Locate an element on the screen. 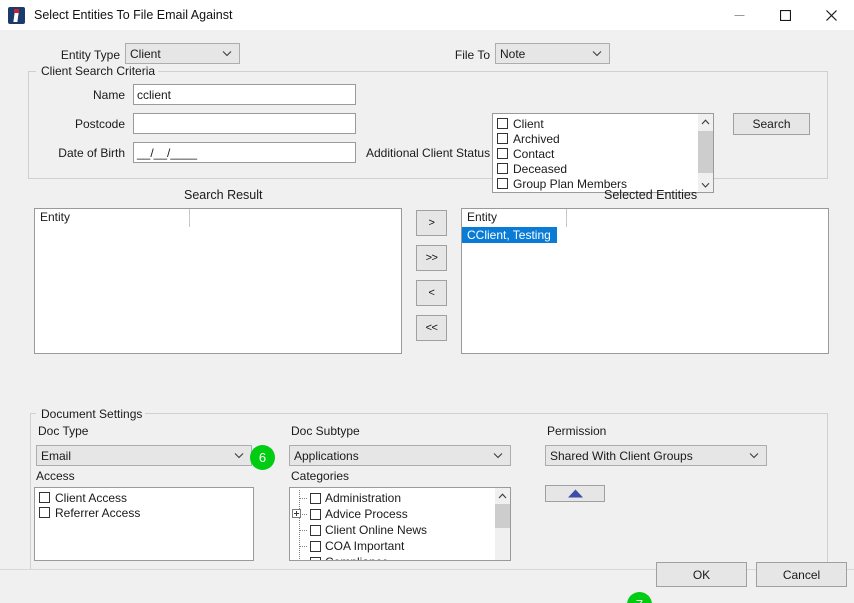 This screenshot has height=603, width=854. category-label: Administration is located at coordinates (363, 498).